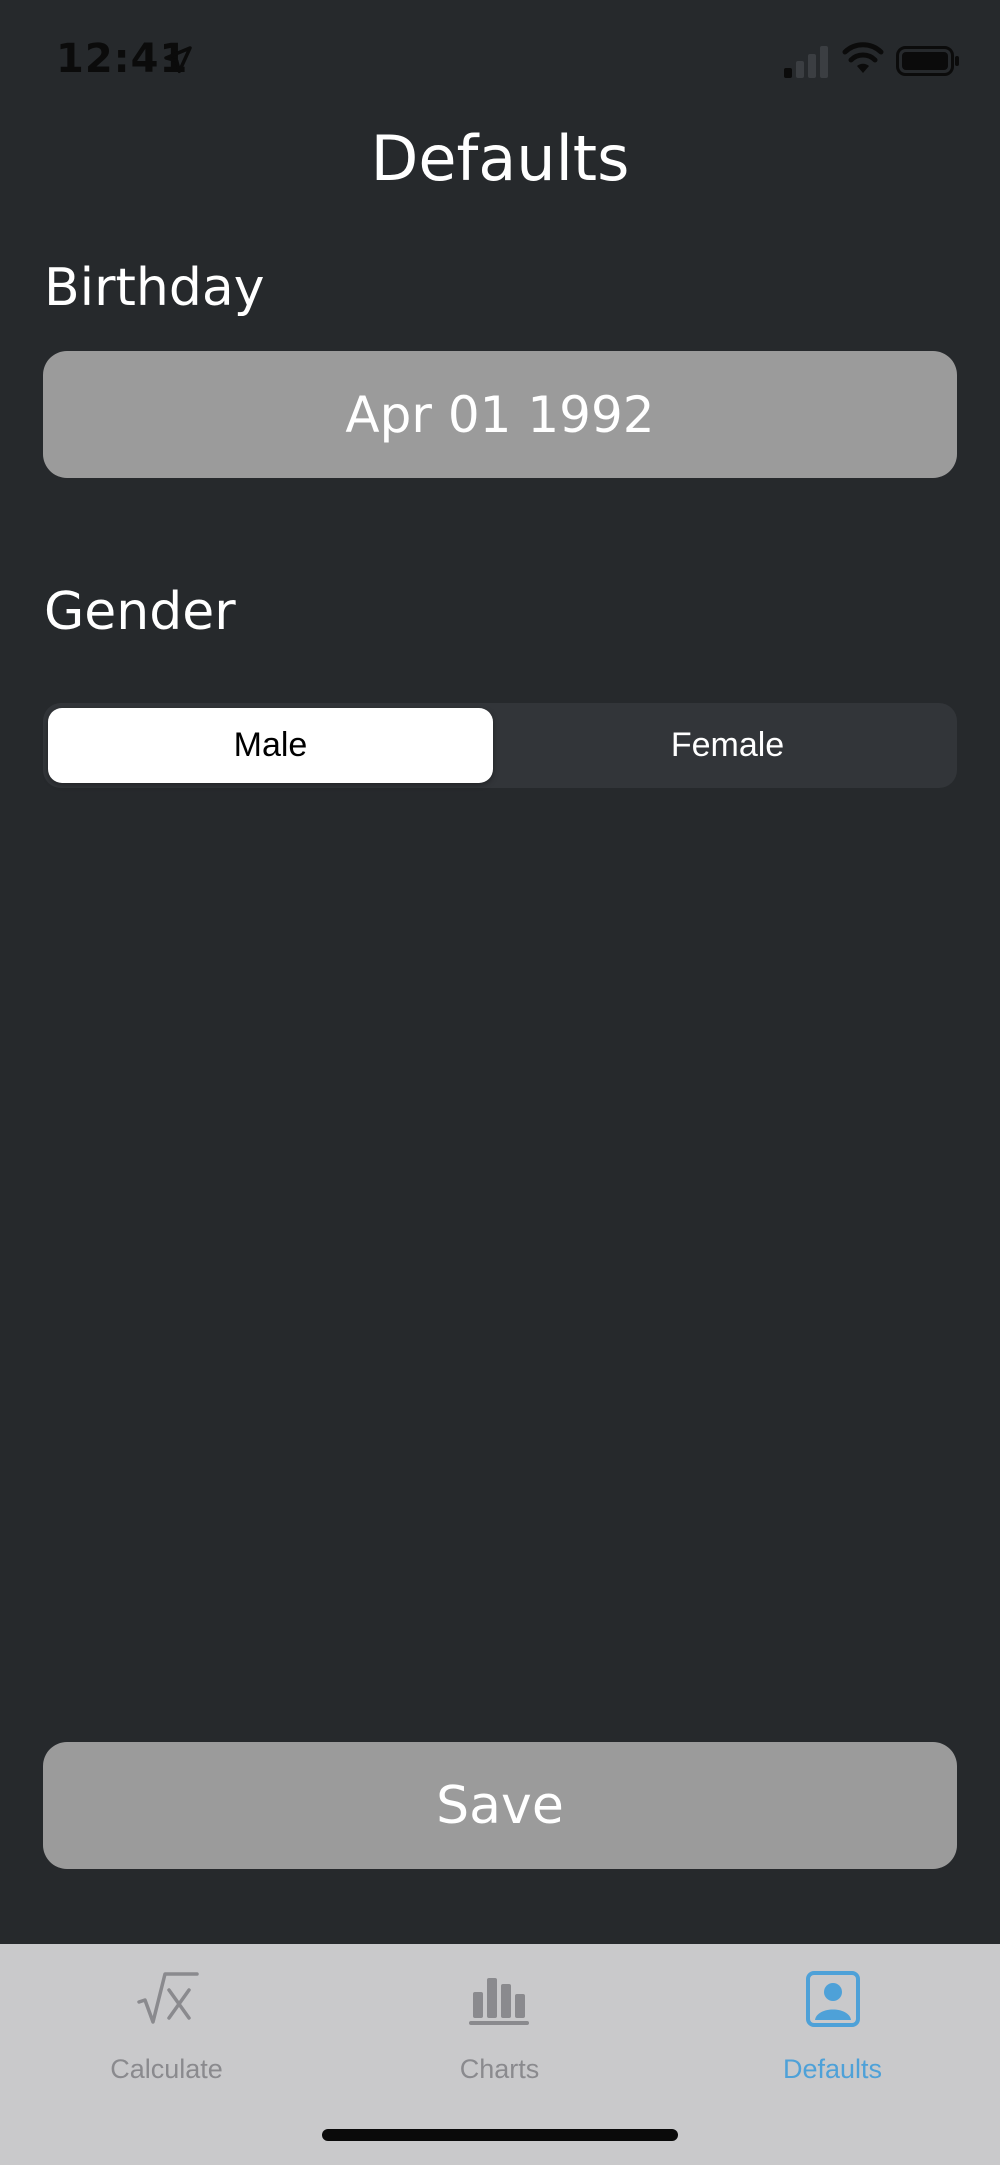 The height and width of the screenshot is (2165, 1000). I want to click on battery-icon, so click(927, 61).